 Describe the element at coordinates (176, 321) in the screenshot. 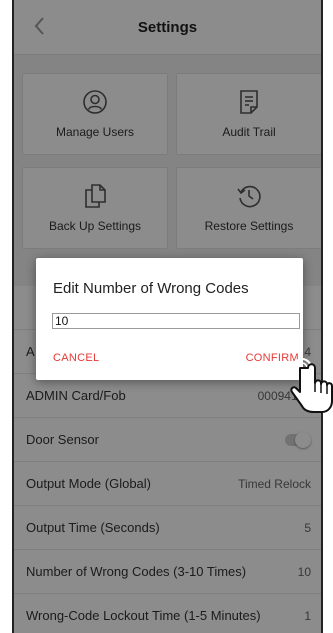

I see `wrong-codes-input` at that location.